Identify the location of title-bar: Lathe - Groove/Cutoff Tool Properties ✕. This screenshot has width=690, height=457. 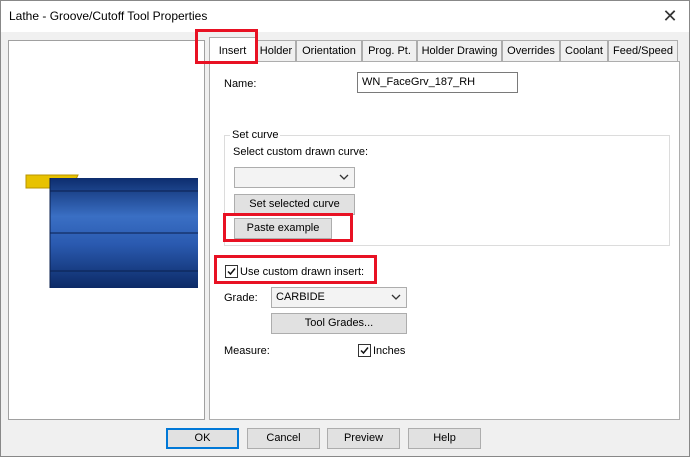
(345, 16).